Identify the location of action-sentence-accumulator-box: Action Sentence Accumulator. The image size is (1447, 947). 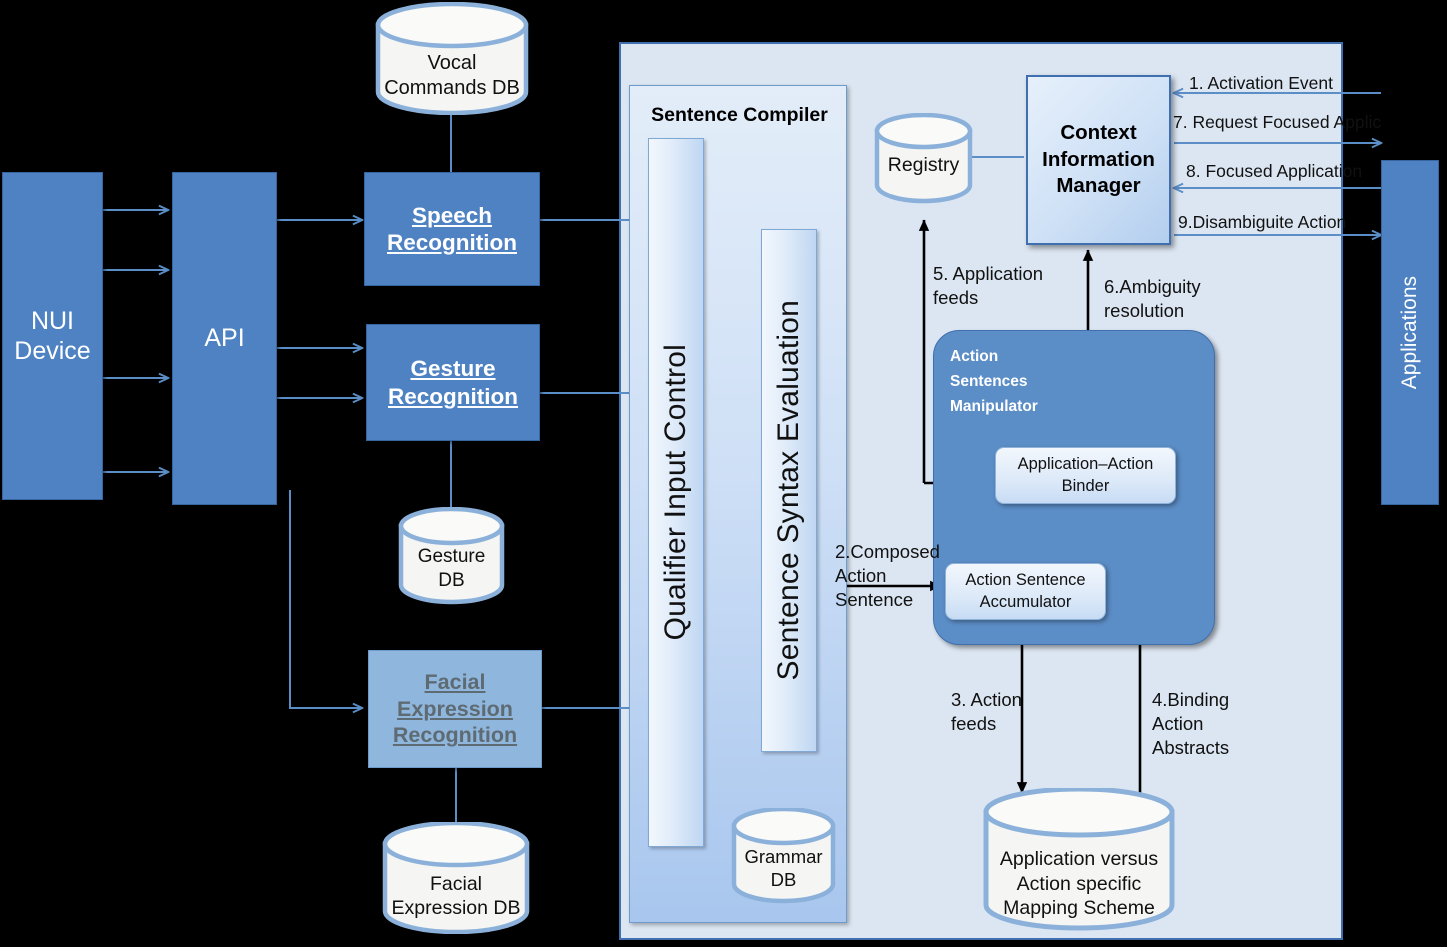
(1025, 591).